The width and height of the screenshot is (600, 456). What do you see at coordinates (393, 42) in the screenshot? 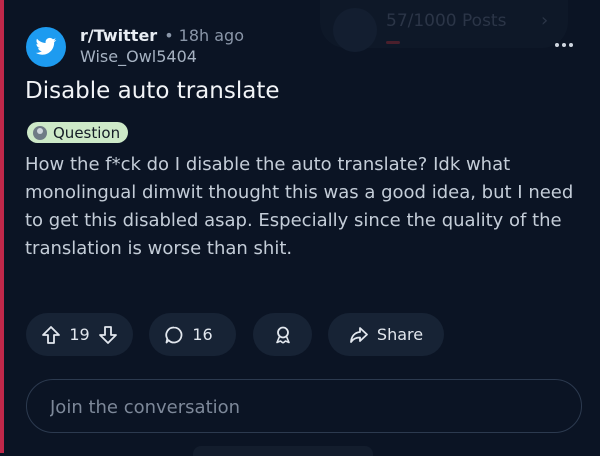
I see `overlay-indicator` at bounding box center [393, 42].